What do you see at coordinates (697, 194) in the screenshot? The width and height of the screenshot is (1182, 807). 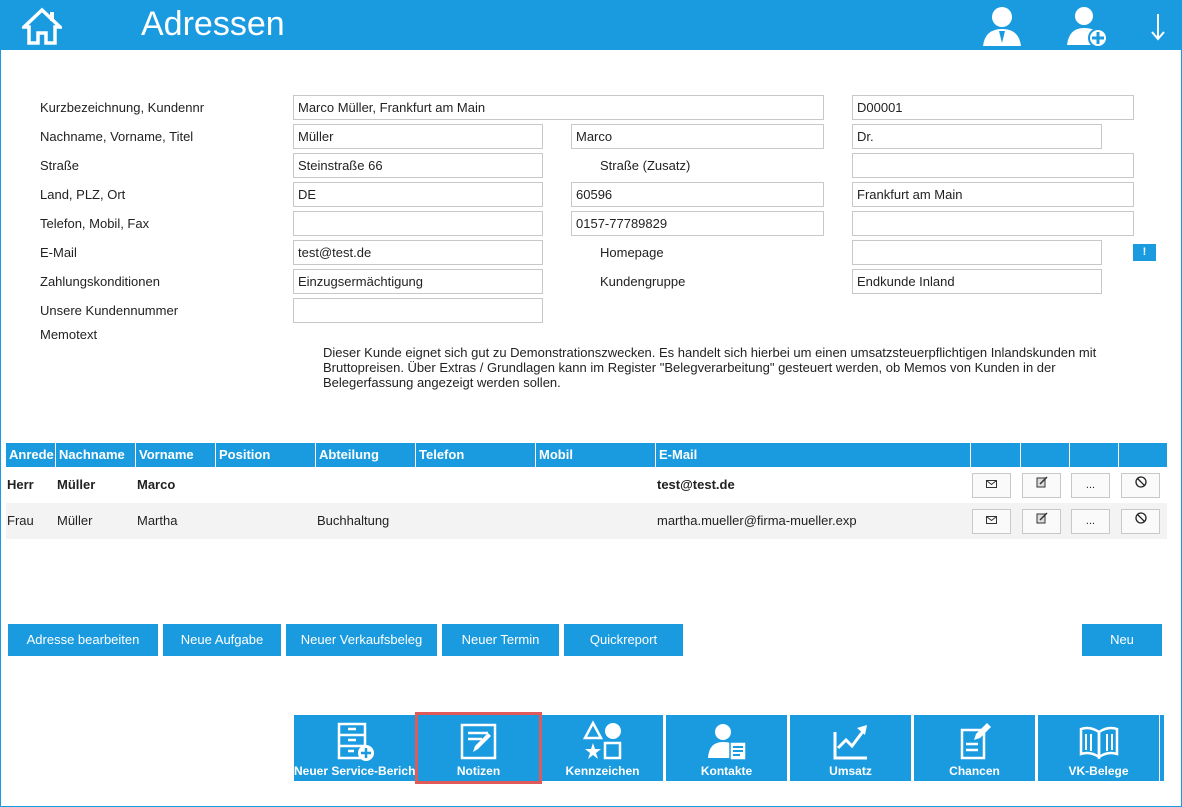 I see `plz-field` at bounding box center [697, 194].